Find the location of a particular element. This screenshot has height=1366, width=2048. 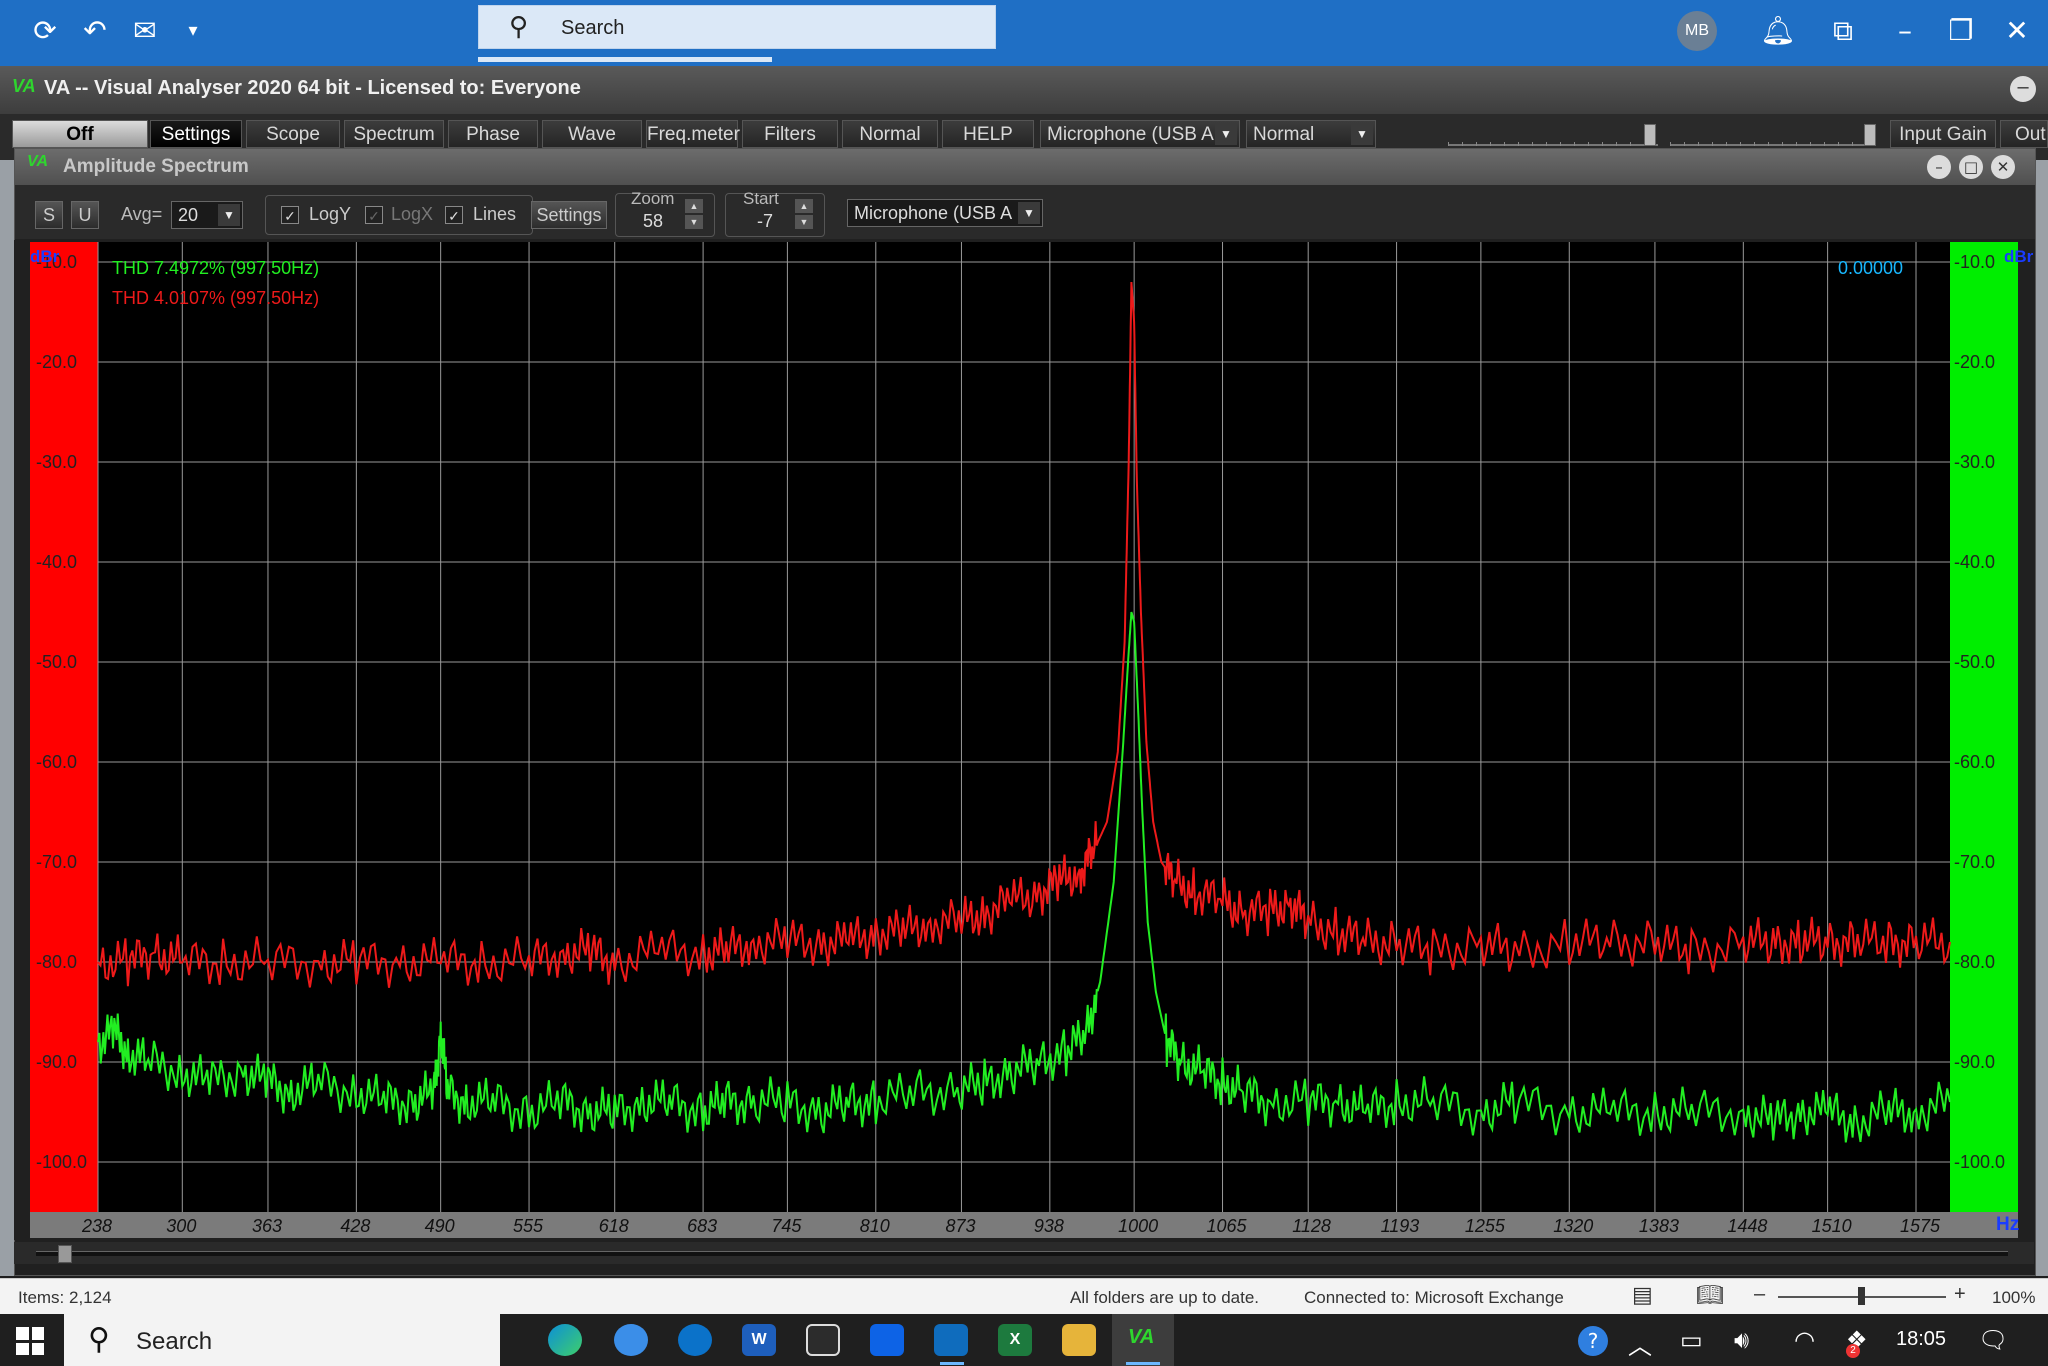

tab-off: Off is located at coordinates (80, 134).